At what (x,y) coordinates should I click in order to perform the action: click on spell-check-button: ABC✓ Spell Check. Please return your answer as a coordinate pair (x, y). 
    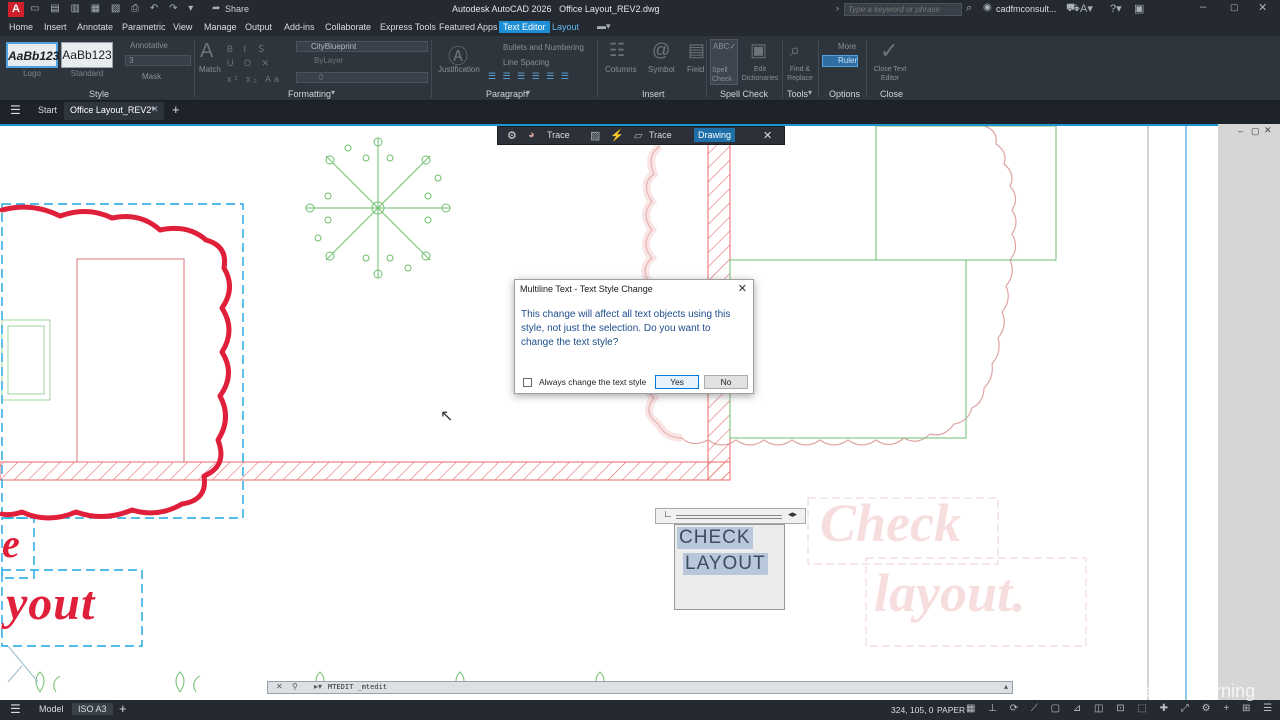
    Looking at the image, I should click on (724, 62).